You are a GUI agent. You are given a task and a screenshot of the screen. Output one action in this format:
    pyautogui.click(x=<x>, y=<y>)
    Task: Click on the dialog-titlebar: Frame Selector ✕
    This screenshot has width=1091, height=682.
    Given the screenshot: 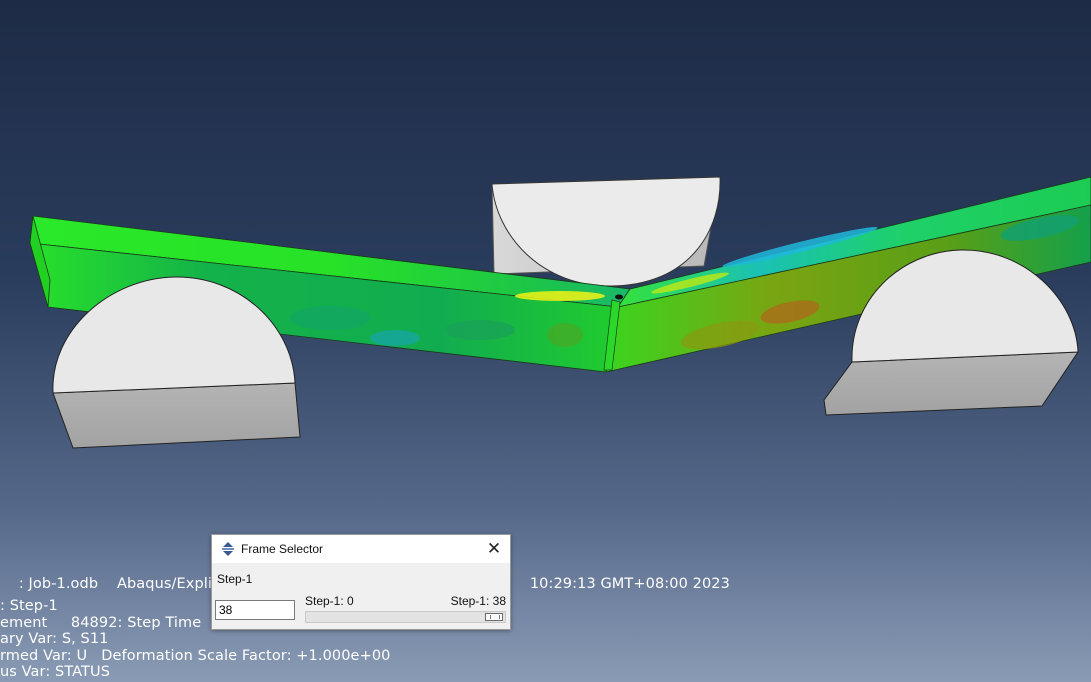 What is the action you would take?
    pyautogui.click(x=361, y=549)
    